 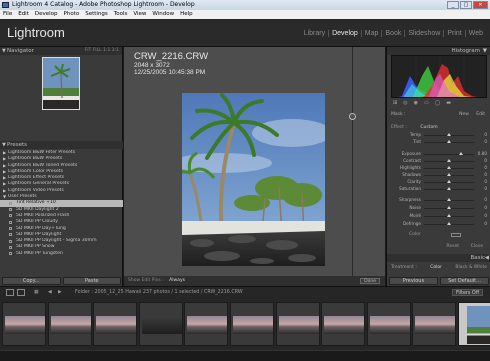 I want to click on monitor-1-icon, so click(x=10, y=292).